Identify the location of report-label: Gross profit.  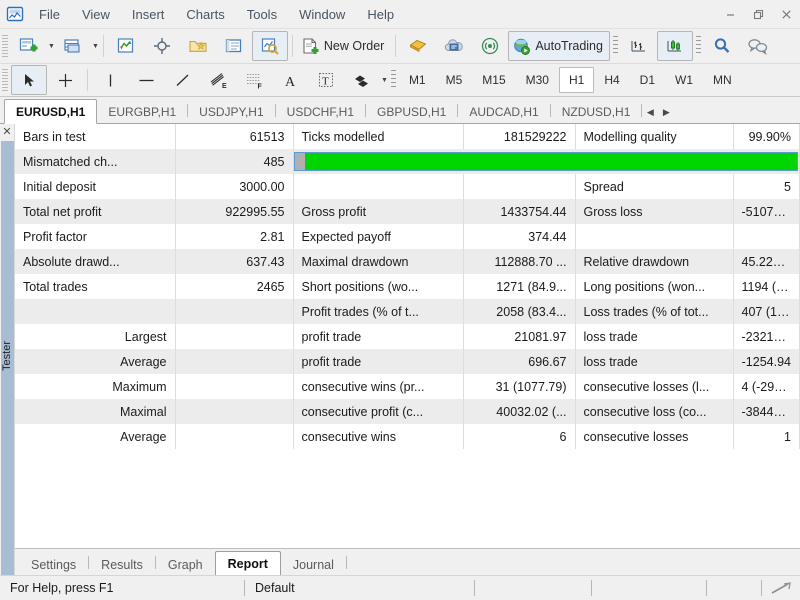
(378, 211).